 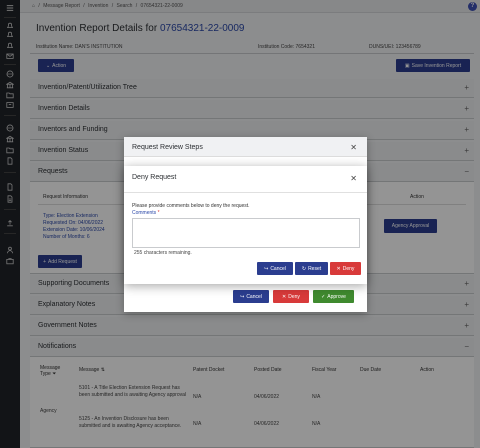 I want to click on reset-button: ↻ Reset, so click(x=311, y=268).